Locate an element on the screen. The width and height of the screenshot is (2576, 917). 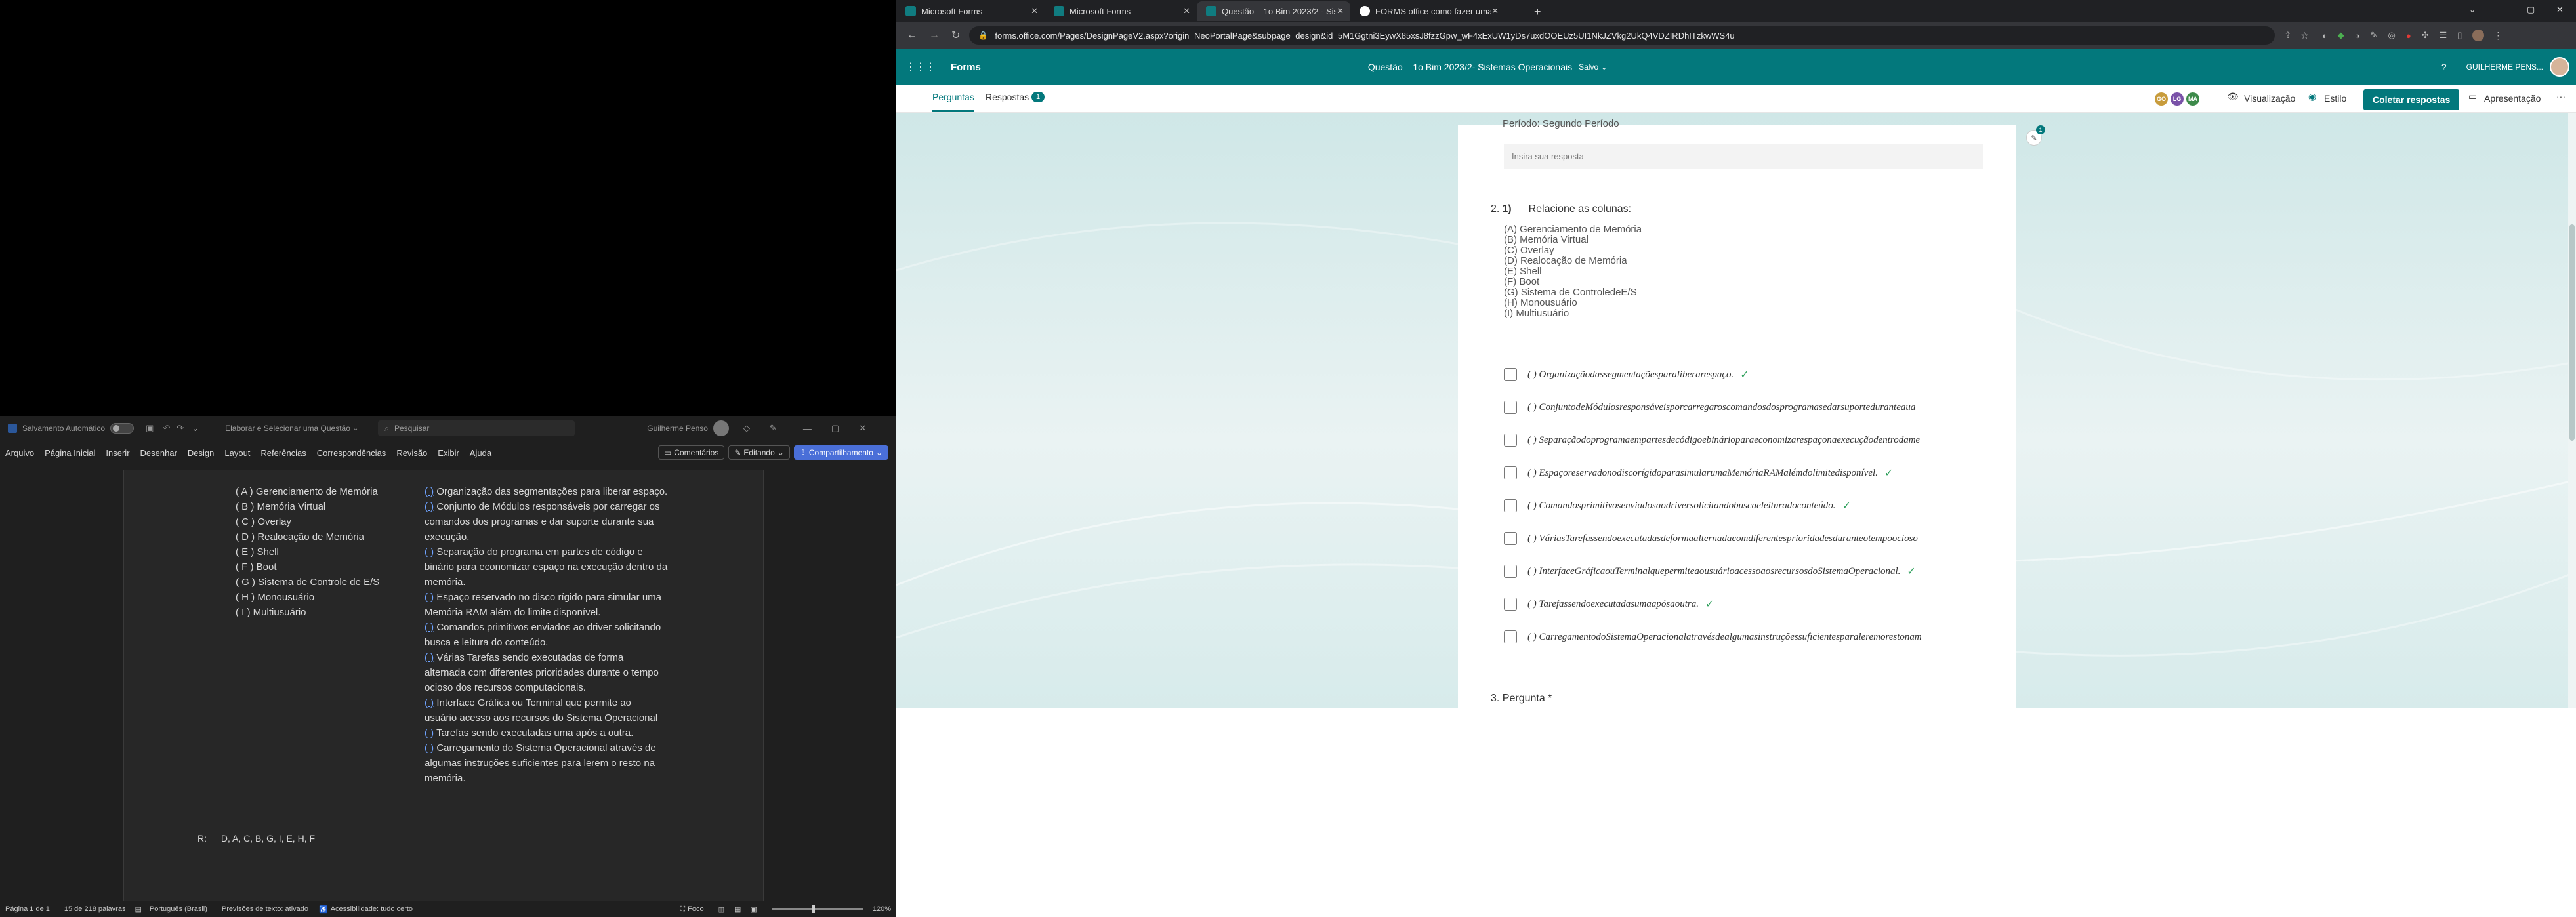
diamond-icon: ◇ is located at coordinates (746, 428).